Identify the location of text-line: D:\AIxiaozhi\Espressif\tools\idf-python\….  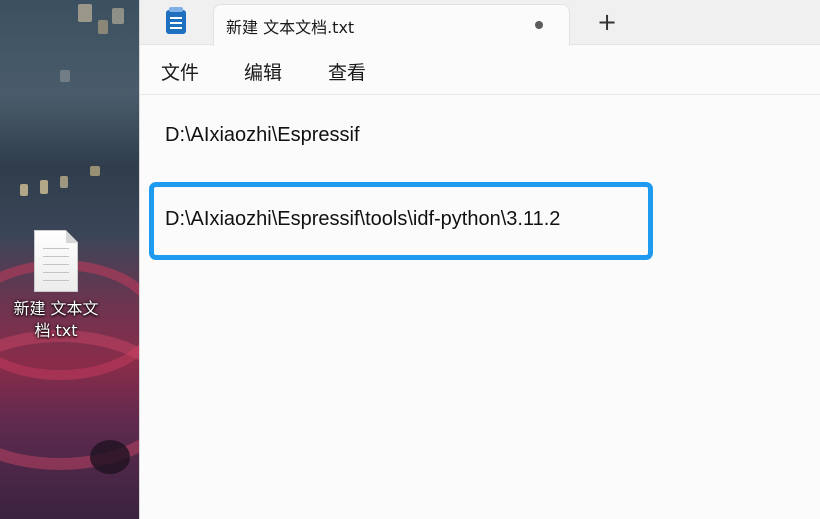
(363, 219).